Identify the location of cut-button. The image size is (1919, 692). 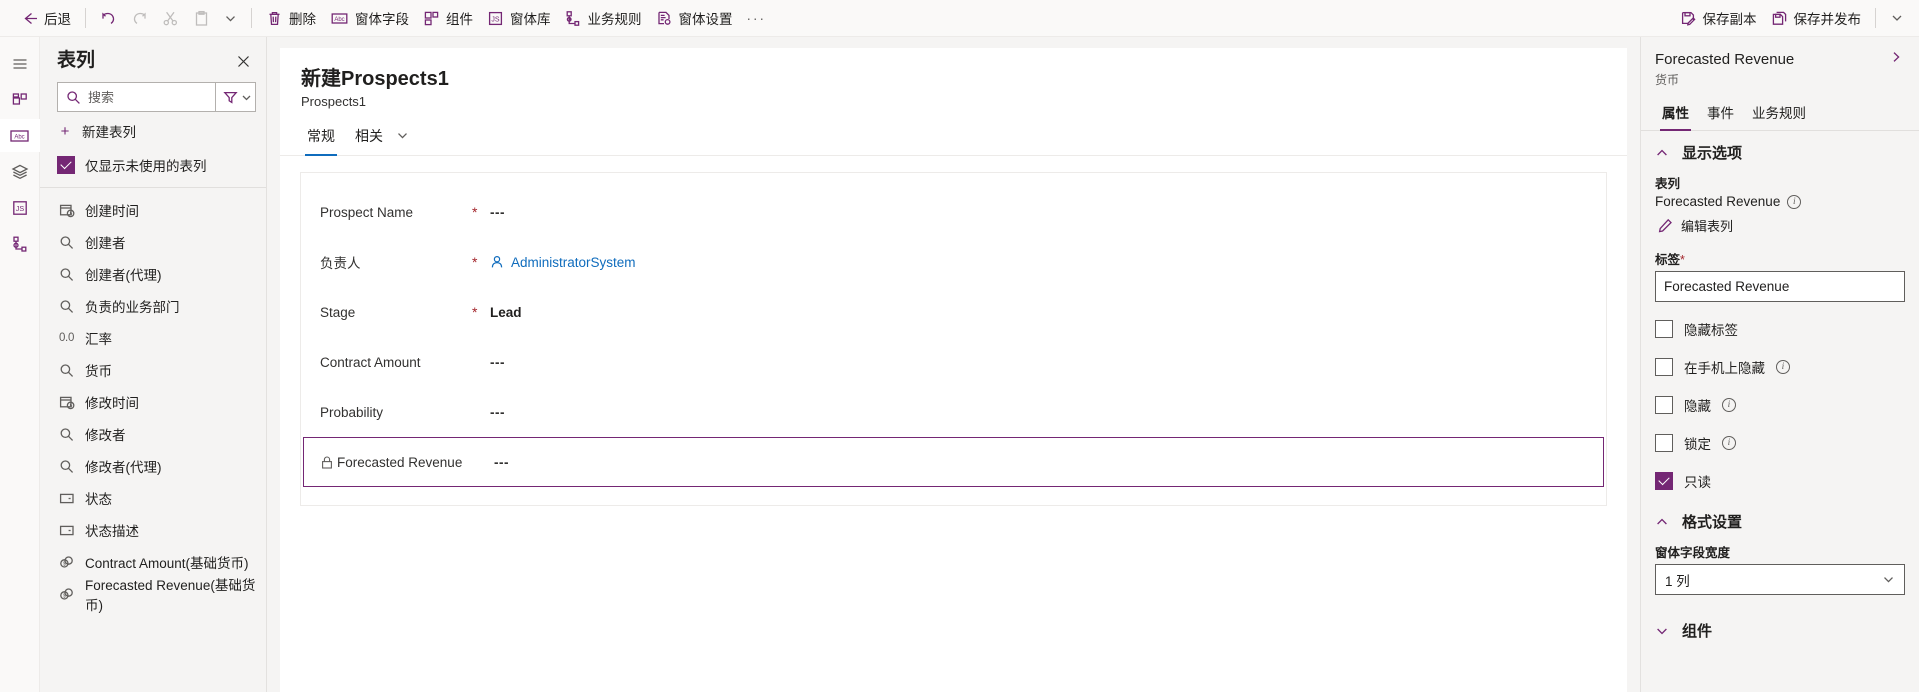
(170, 18).